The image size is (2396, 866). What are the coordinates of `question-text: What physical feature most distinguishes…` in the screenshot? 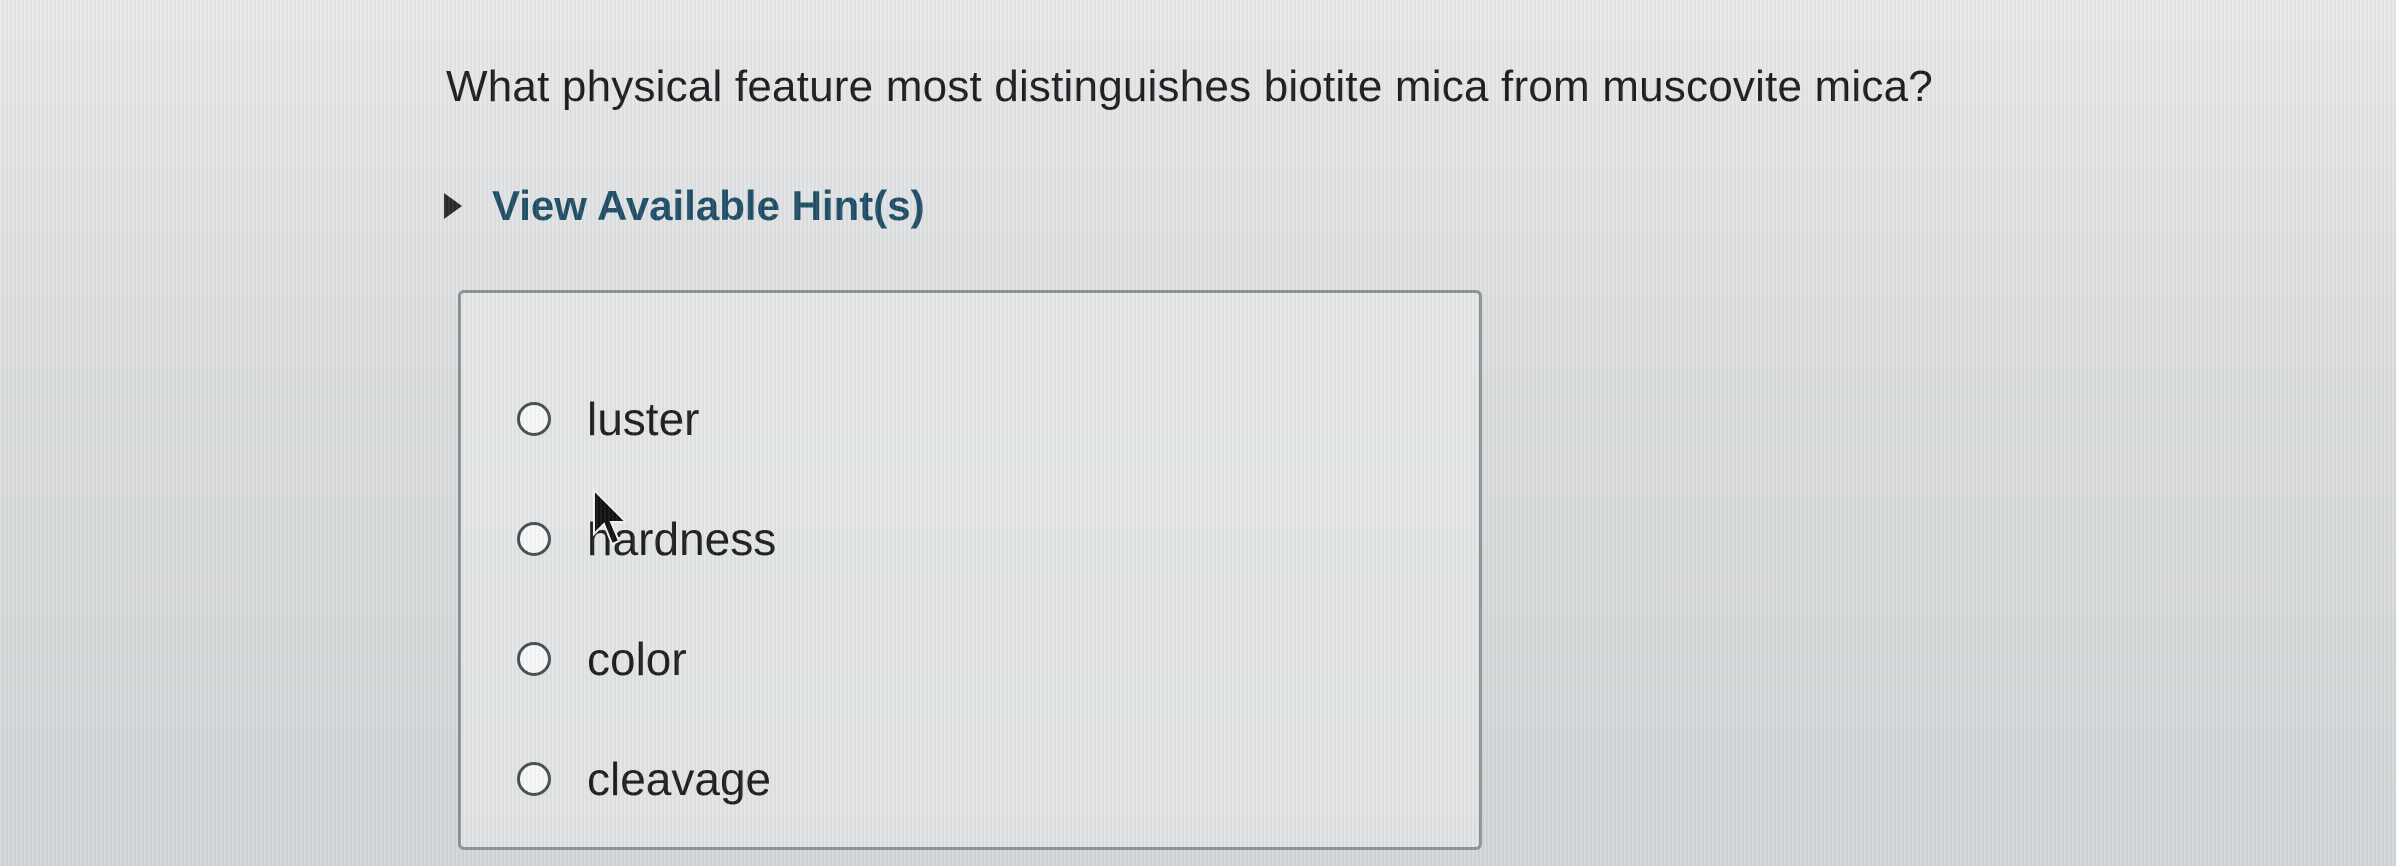 It's located at (1189, 86).